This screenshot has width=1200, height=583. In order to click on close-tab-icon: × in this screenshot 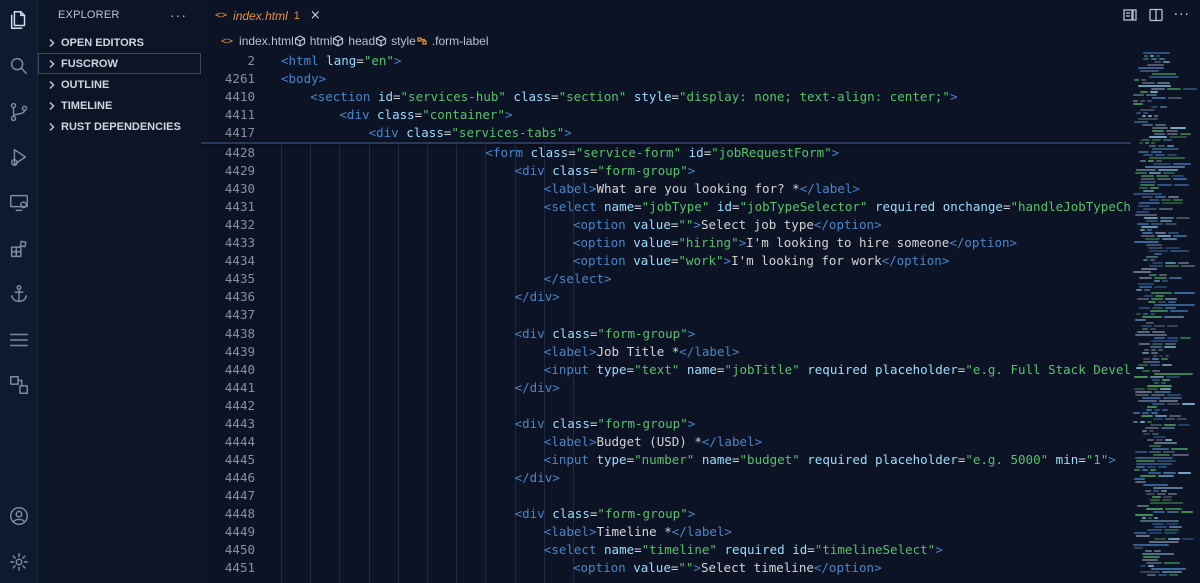, I will do `click(315, 15)`.